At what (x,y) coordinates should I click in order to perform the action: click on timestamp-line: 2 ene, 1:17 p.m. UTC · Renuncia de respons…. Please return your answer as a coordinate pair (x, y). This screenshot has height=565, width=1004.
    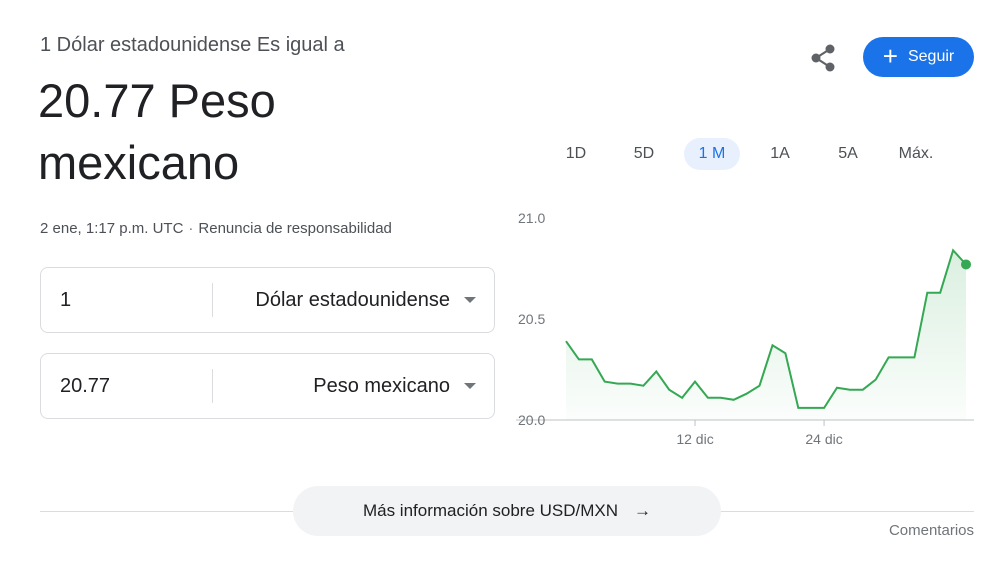
    Looking at the image, I should click on (216, 228).